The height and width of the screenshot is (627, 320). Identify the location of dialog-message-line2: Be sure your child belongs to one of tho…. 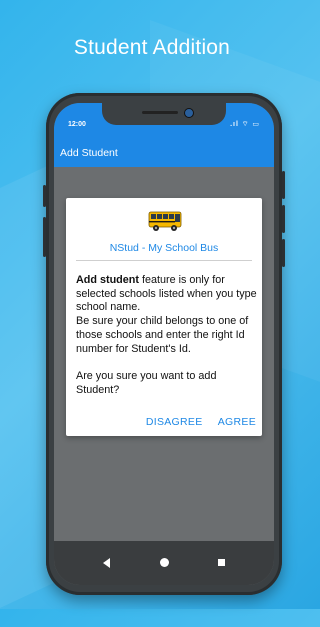
(162, 335).